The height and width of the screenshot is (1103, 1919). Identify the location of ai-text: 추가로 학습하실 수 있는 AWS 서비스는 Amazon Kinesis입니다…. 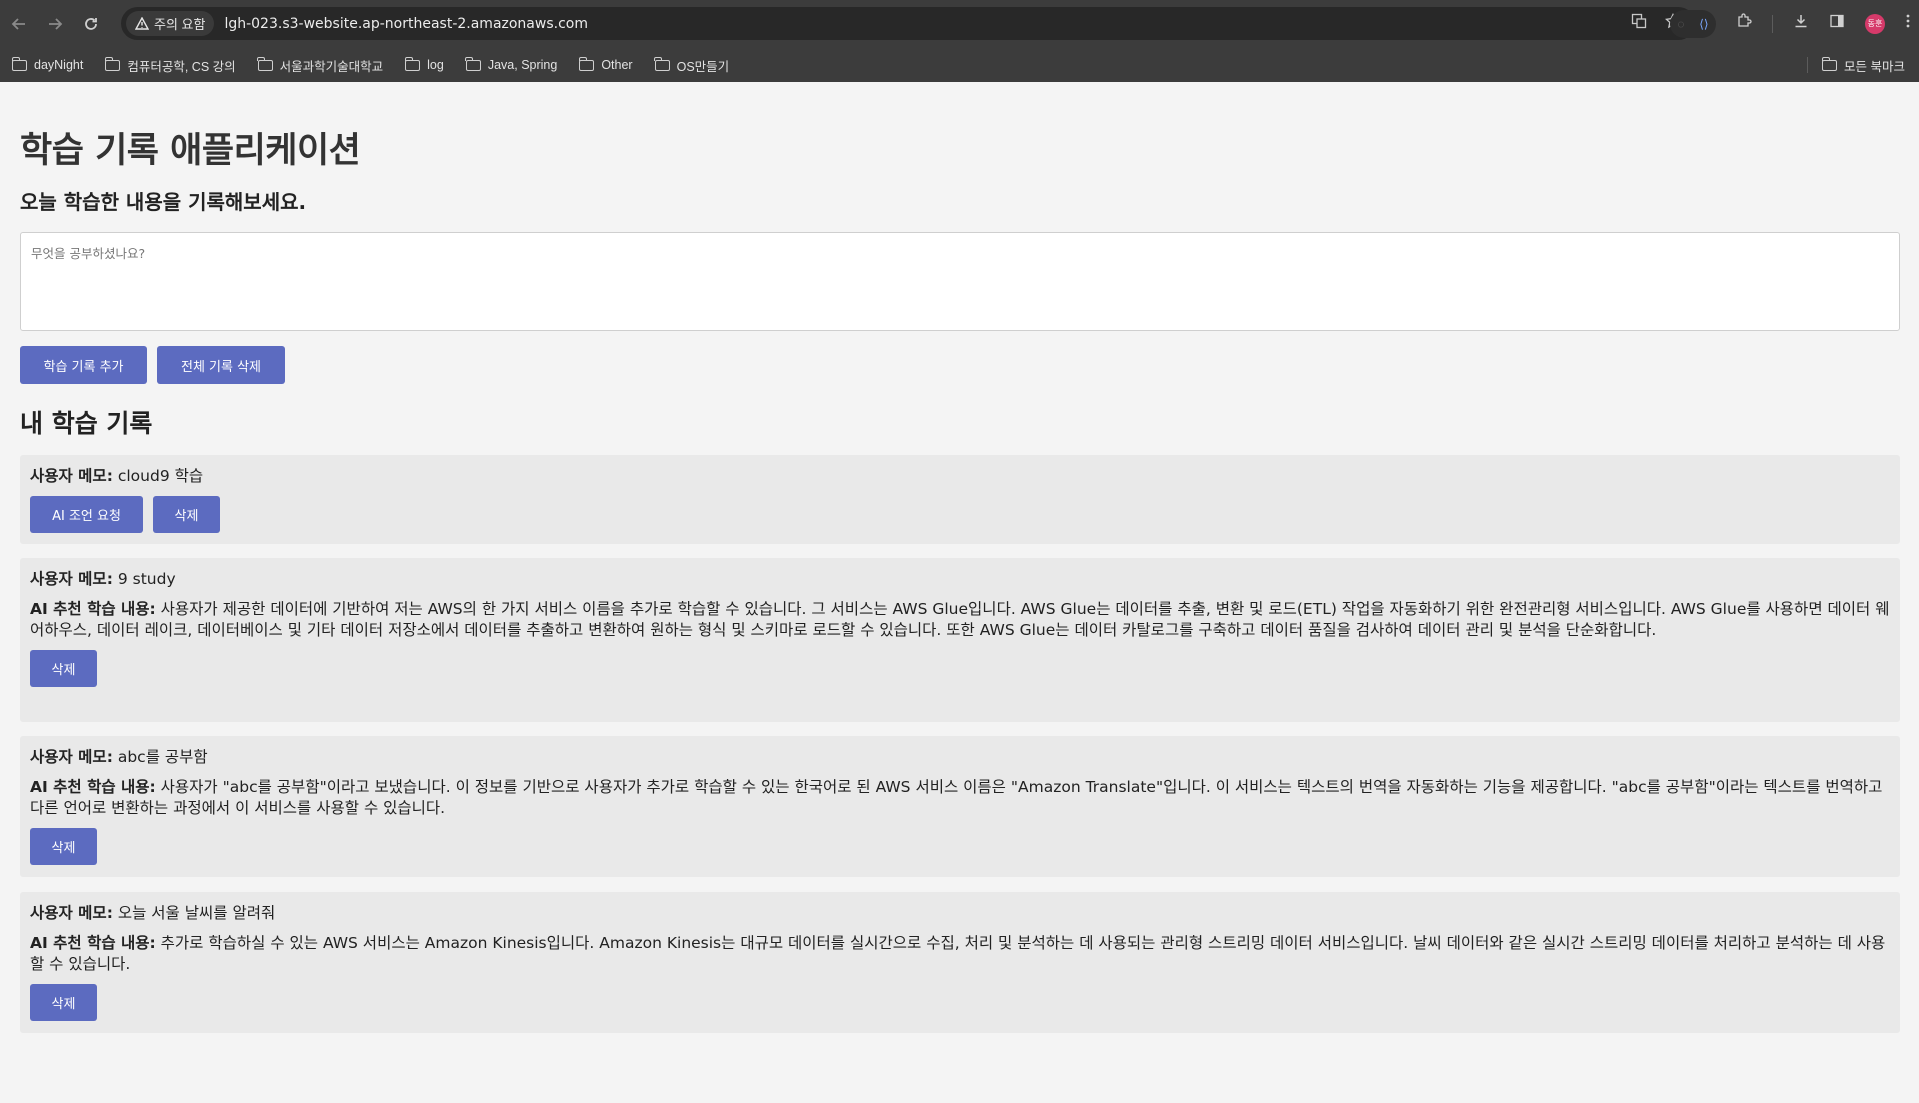
(958, 953).